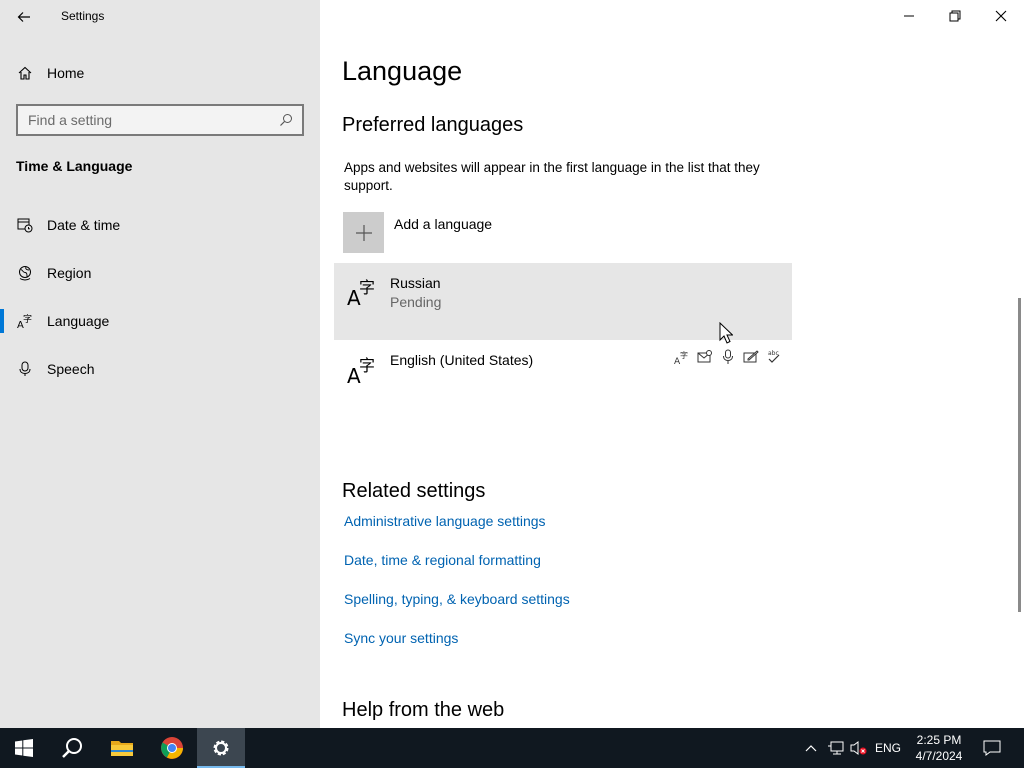 The image size is (1024, 768). Describe the element at coordinates (74, 166) in the screenshot. I see `section-title: Time & Language` at that location.